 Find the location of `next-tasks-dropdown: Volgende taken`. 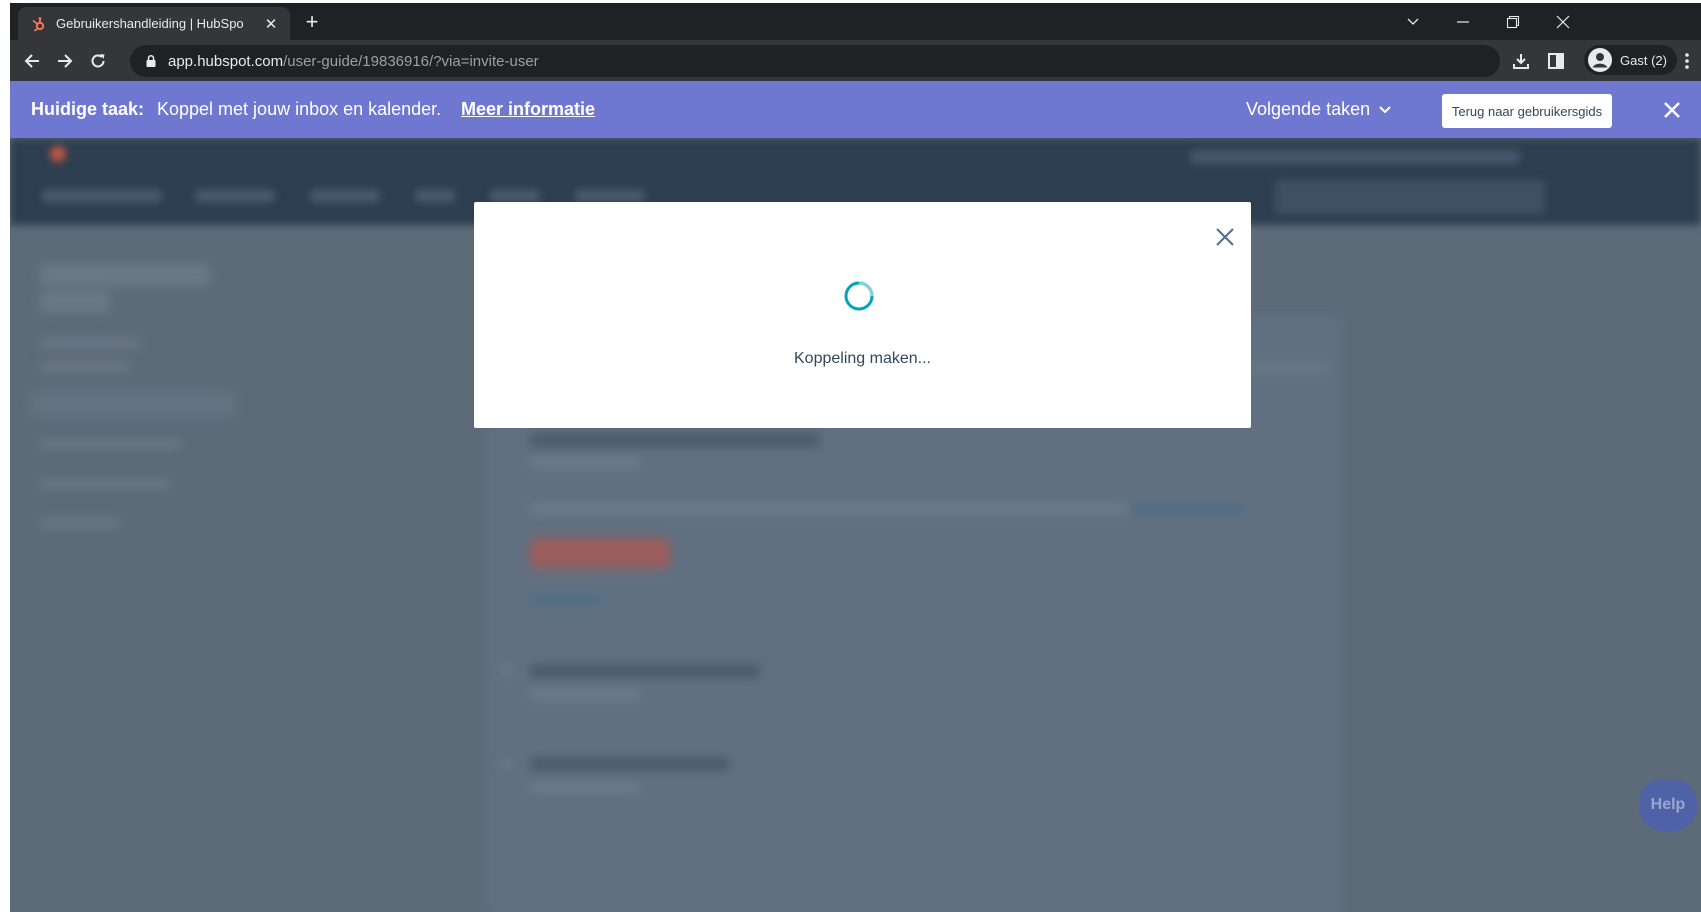

next-tasks-dropdown: Volgende taken is located at coordinates (1319, 109).